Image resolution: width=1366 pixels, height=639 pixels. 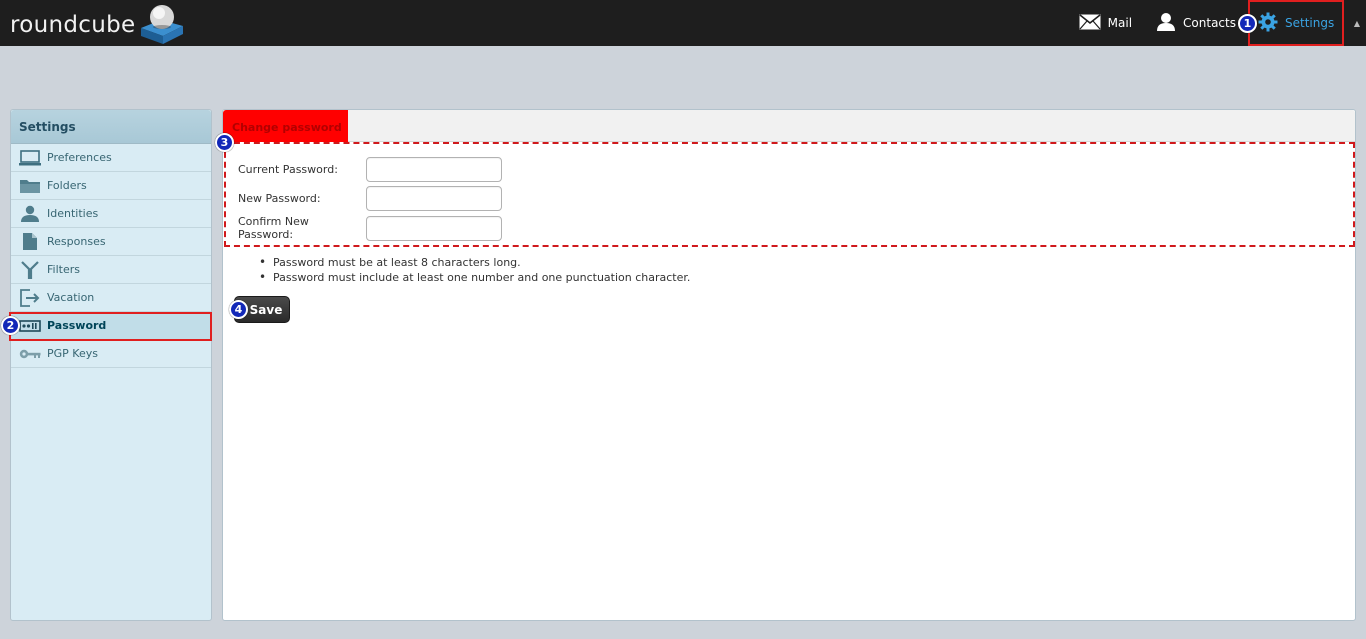 What do you see at coordinates (111, 186) in the screenshot?
I see `sidebar-item-folders: Folders` at bounding box center [111, 186].